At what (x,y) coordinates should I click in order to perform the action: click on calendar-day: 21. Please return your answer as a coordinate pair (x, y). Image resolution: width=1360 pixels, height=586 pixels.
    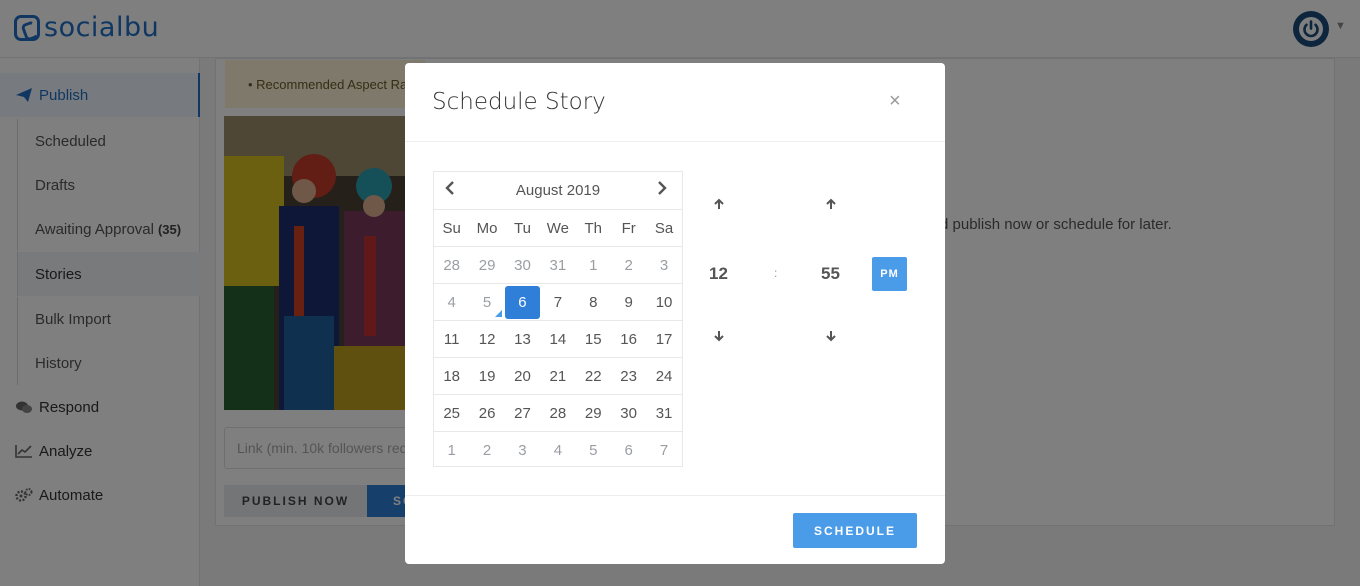
    Looking at the image, I should click on (557, 376).